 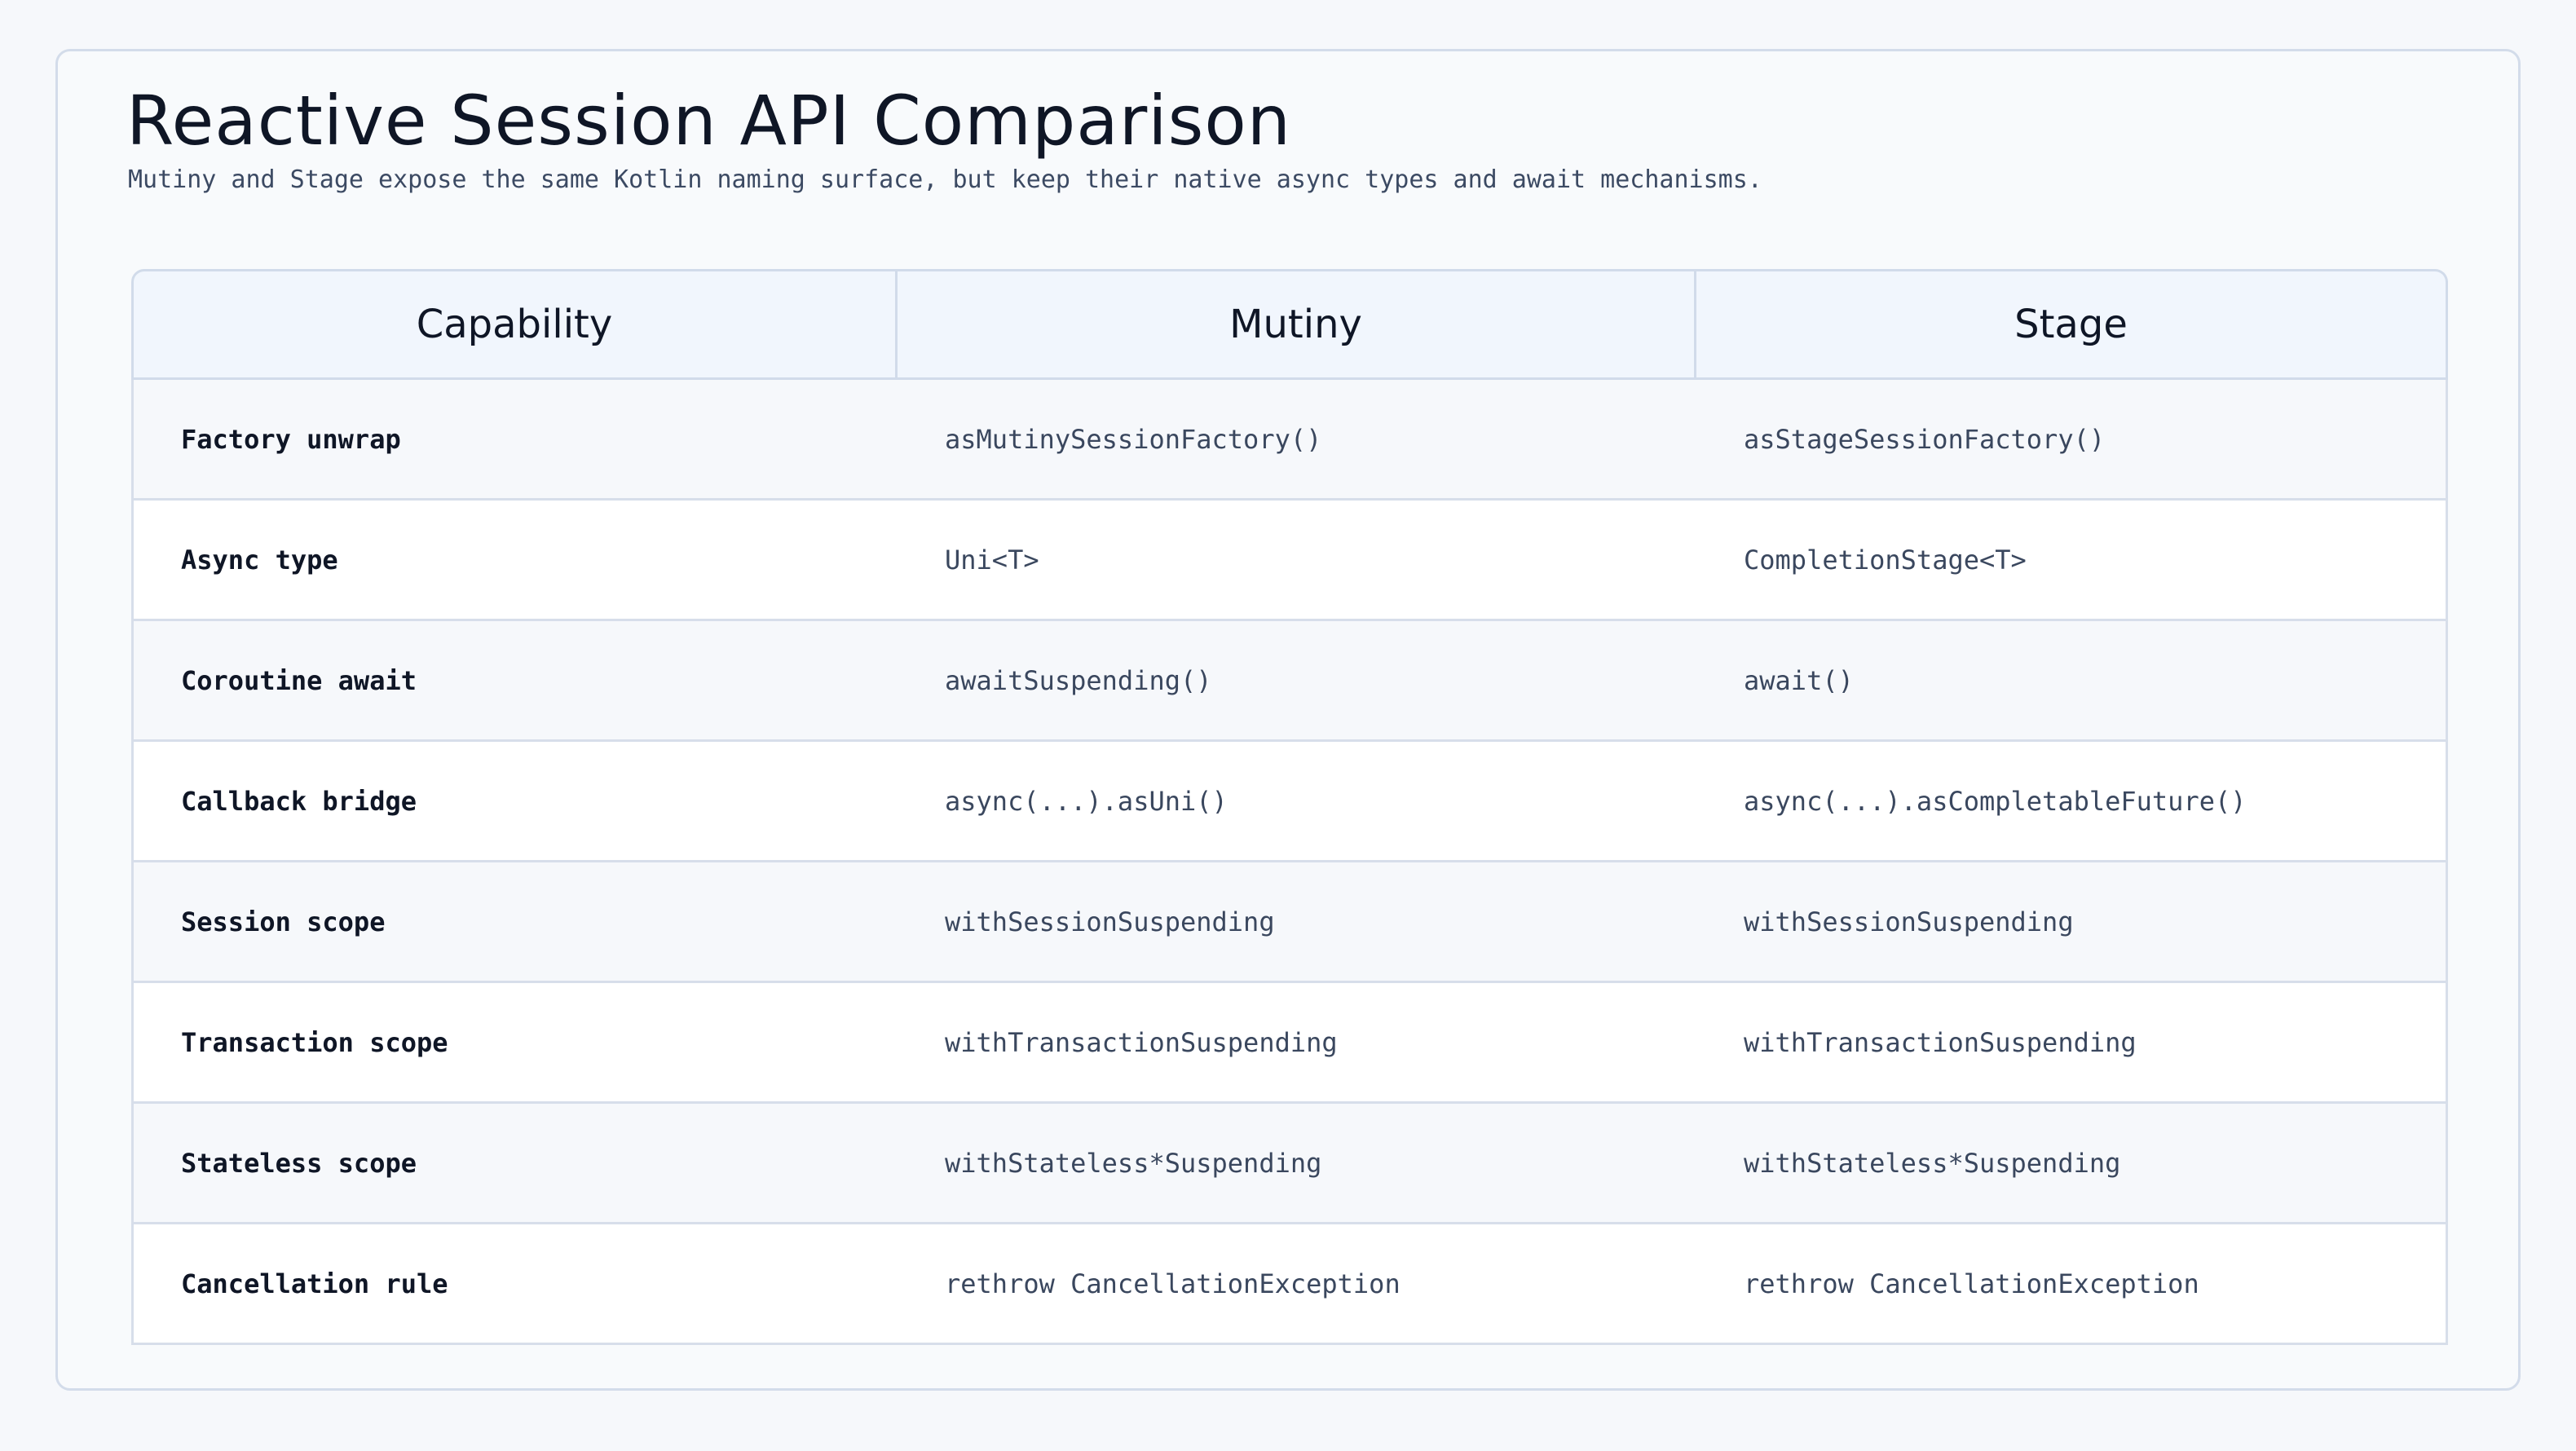 What do you see at coordinates (2072, 561) in the screenshot?
I see `stage-cell: CompletionStage<T>` at bounding box center [2072, 561].